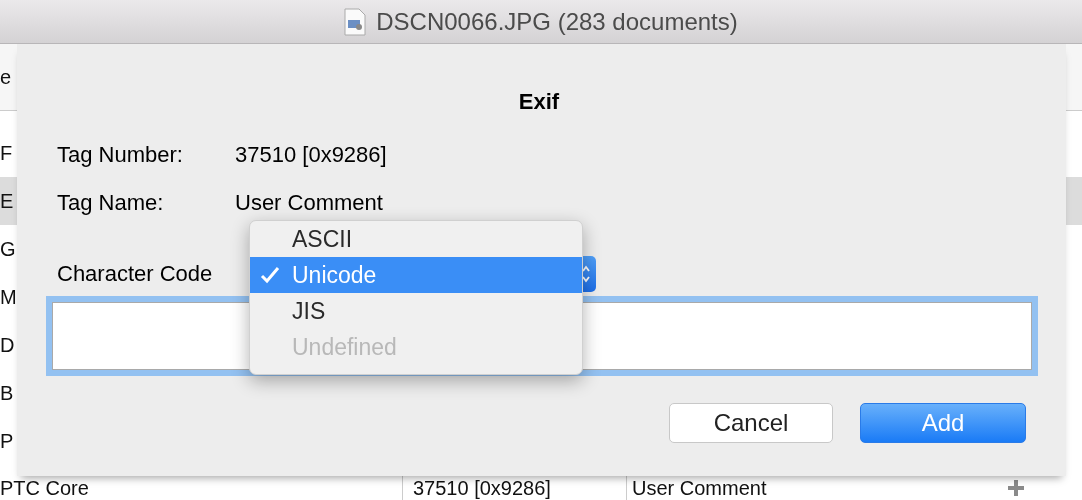 The width and height of the screenshot is (1082, 500). Describe the element at coordinates (6, 153) in the screenshot. I see `table-cell: F` at that location.